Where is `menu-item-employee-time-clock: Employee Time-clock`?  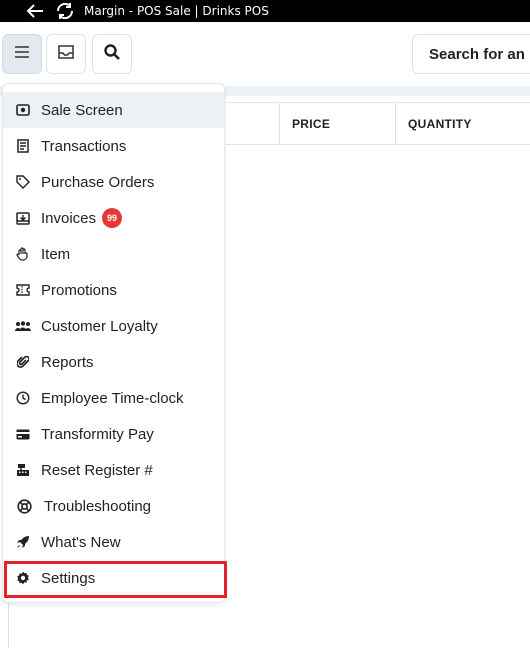 menu-item-employee-time-clock: Employee Time-clock is located at coordinates (113, 398).